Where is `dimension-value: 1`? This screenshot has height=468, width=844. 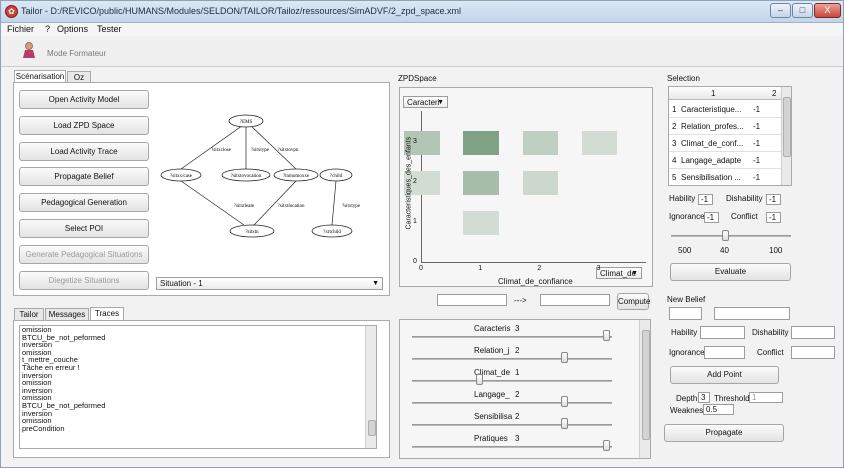
dimension-value: 1 is located at coordinates (517, 372).